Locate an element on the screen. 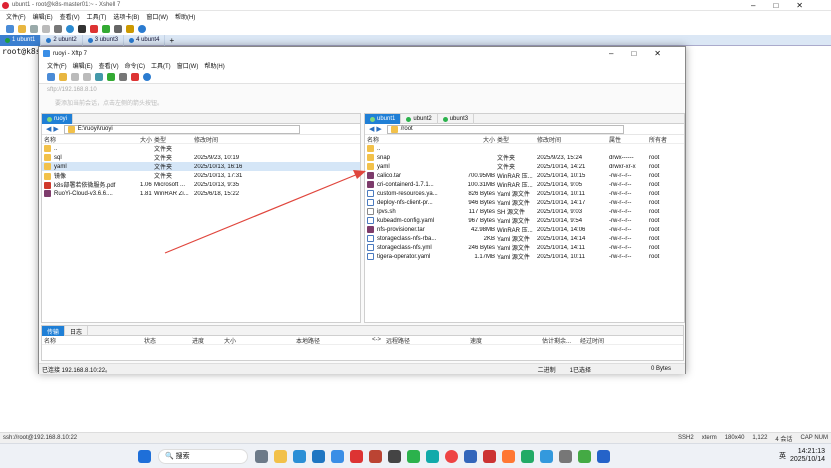  status-pos: 1,122 is located at coordinates (760, 438).